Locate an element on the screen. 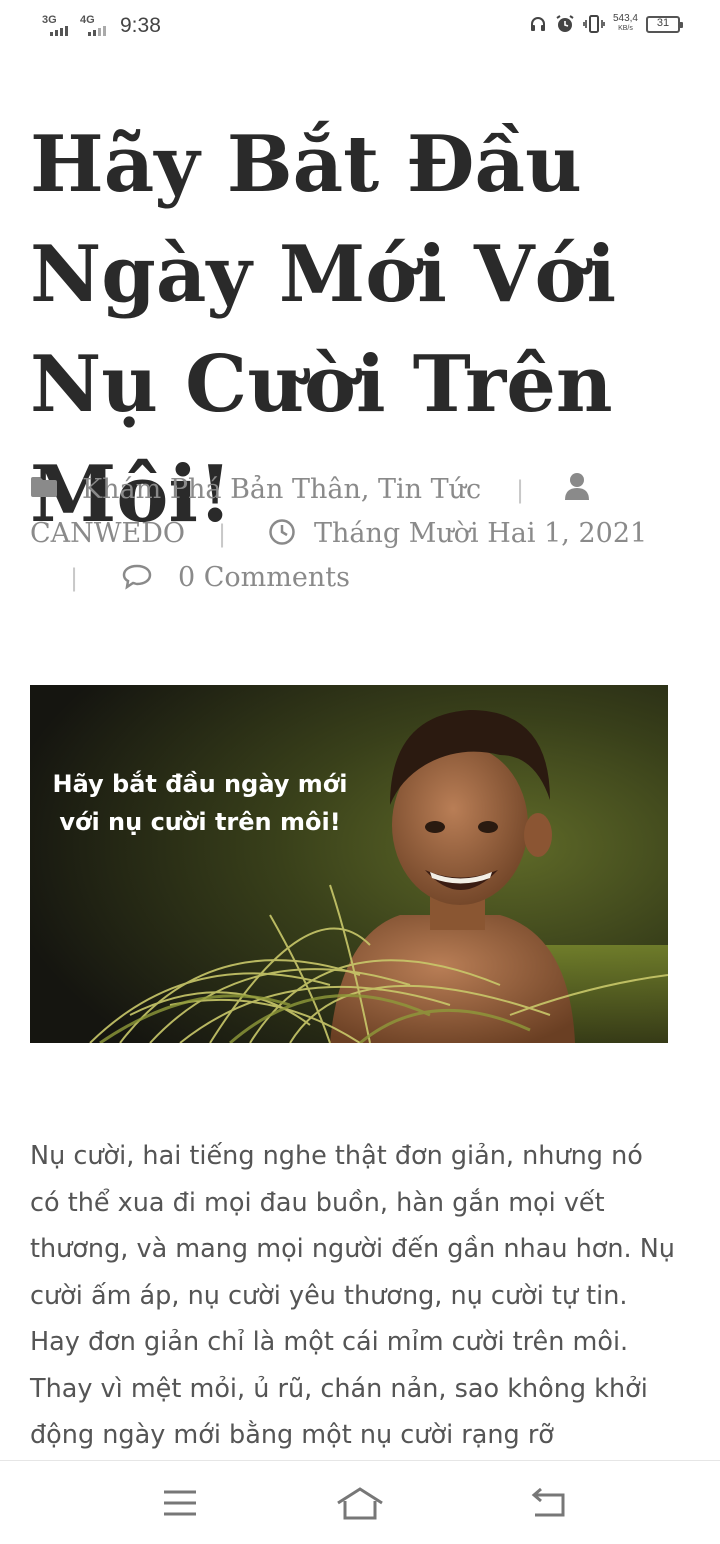 The height and width of the screenshot is (1544, 720). network-type-3g: 3G is located at coordinates (49, 20).